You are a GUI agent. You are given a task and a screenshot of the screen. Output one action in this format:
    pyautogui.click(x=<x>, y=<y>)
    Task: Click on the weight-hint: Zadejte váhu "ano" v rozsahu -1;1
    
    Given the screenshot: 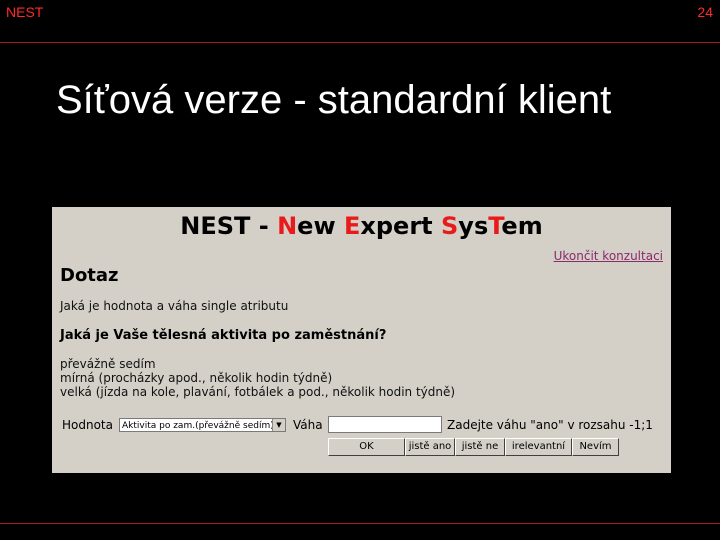 What is the action you would take?
    pyautogui.click(x=550, y=425)
    